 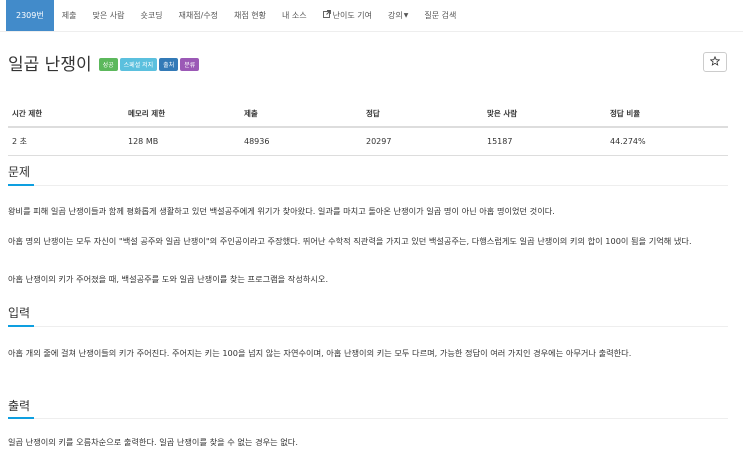 I want to click on value-memory-limit: 128 MB, so click(x=143, y=141).